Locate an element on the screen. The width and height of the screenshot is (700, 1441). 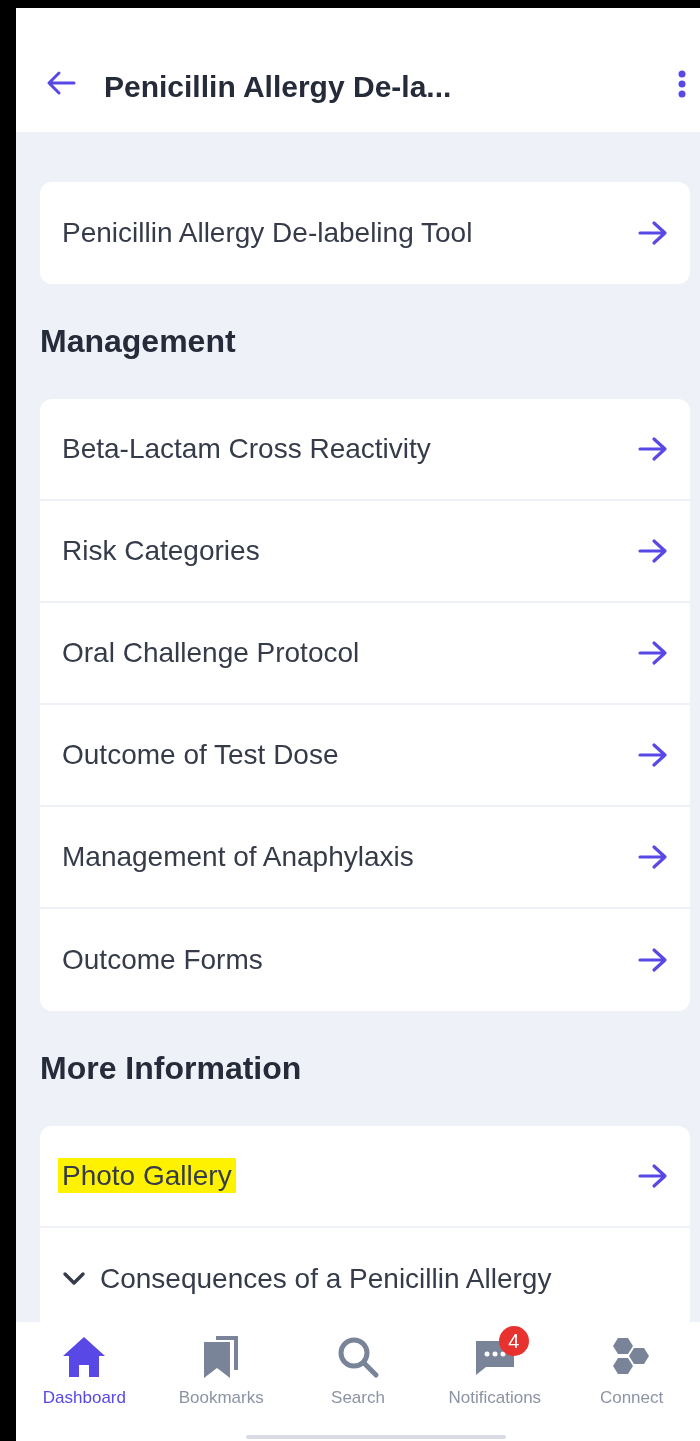
list-item: Outcome of Test Dose is located at coordinates (365, 756).